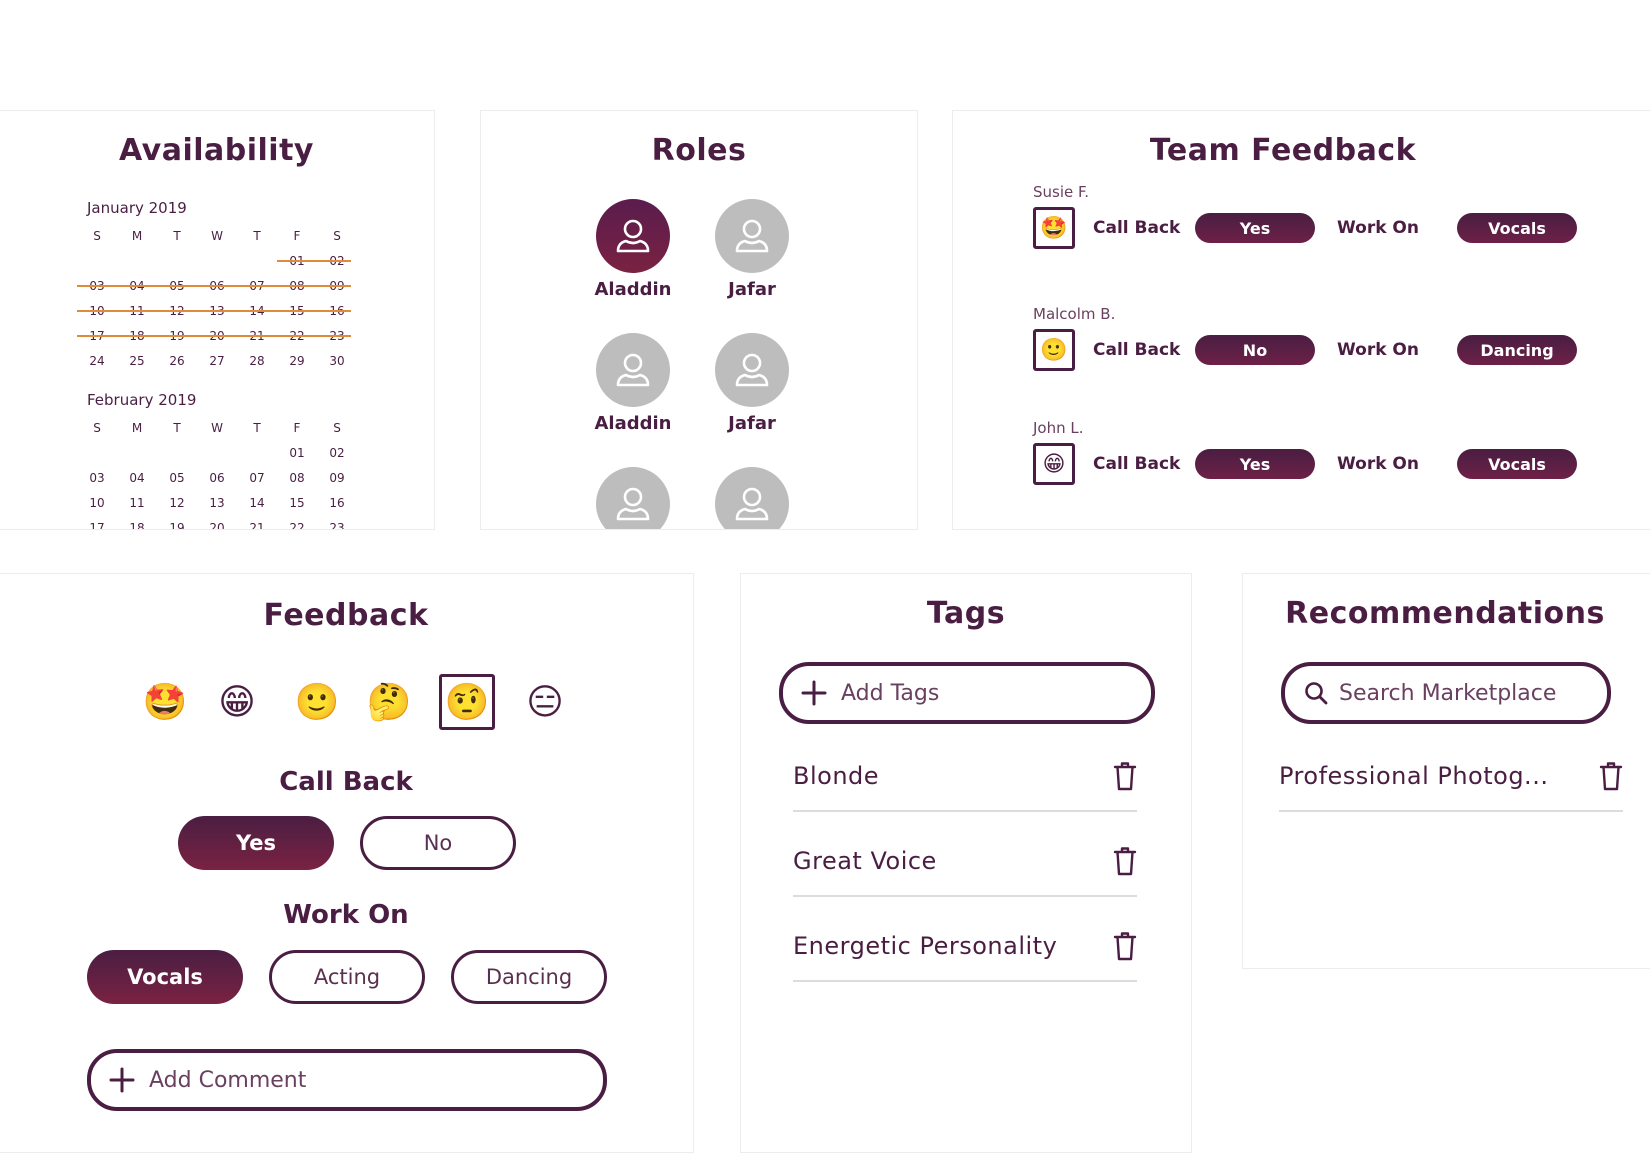 This screenshot has width=1650, height=1153. What do you see at coordinates (337, 427) in the screenshot?
I see `weekday-label: S` at bounding box center [337, 427].